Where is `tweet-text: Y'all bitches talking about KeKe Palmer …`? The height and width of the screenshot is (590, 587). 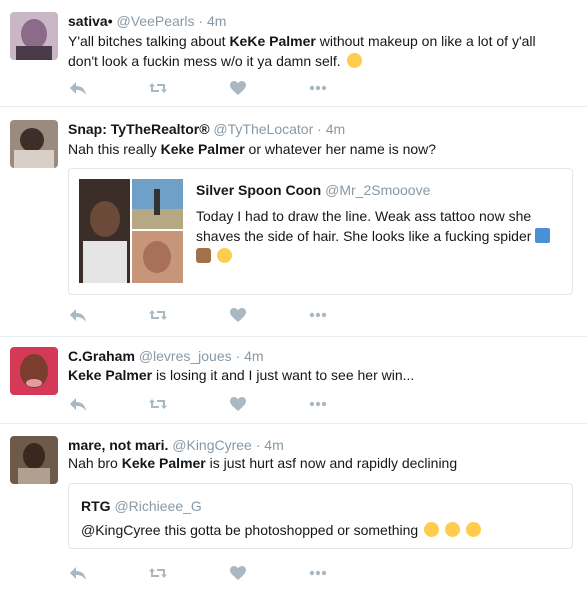
tweet-text: Y'all bitches talking about KeKe Palmer … is located at coordinates (318, 51).